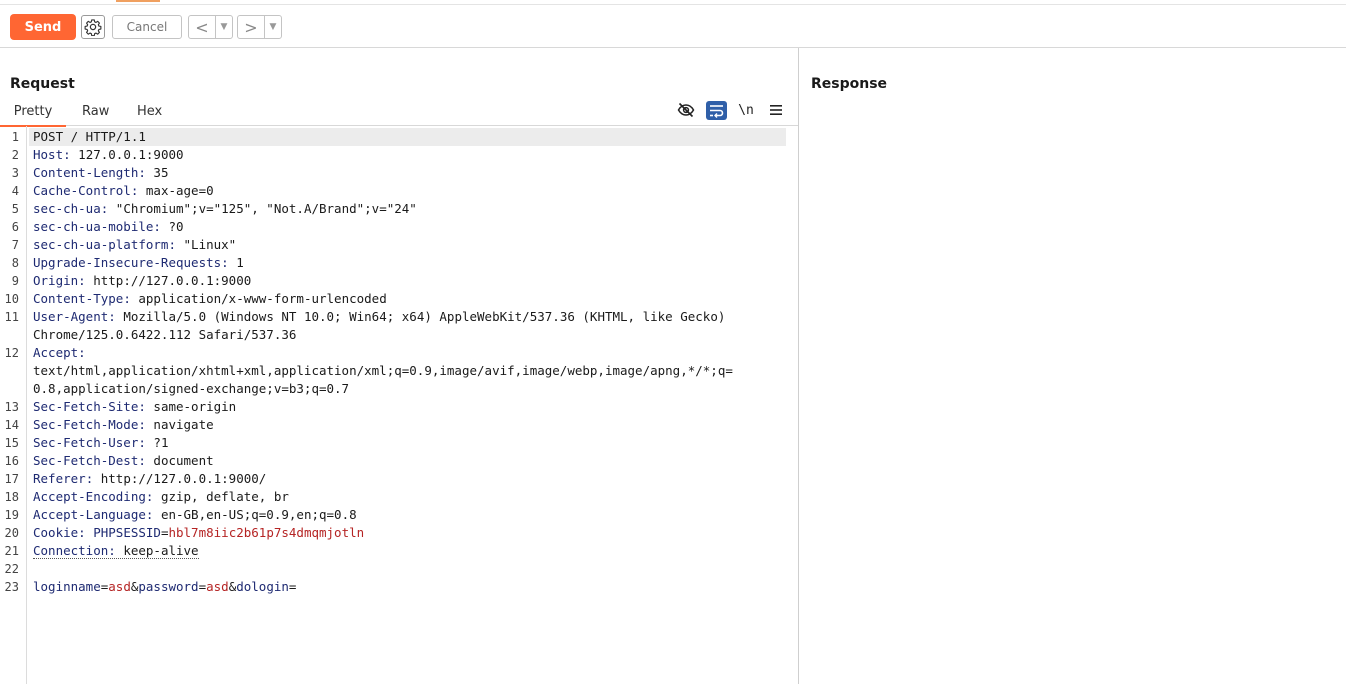  I want to click on line-number: 8, so click(15, 263).